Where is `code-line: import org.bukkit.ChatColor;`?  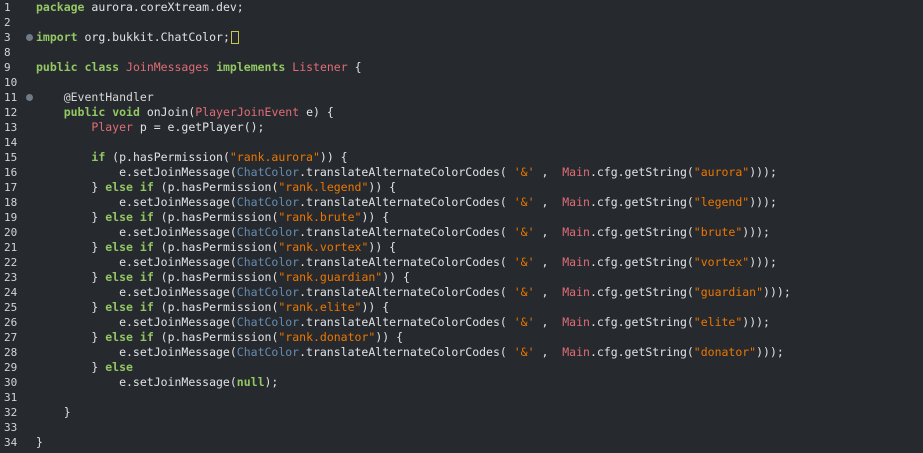
code-line: import org.bukkit.ChatColor; is located at coordinates (137, 37).